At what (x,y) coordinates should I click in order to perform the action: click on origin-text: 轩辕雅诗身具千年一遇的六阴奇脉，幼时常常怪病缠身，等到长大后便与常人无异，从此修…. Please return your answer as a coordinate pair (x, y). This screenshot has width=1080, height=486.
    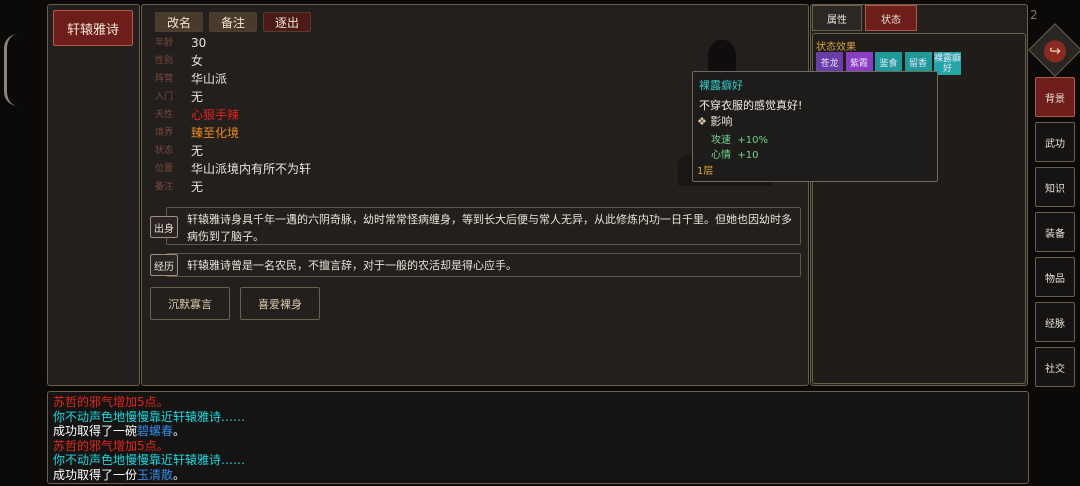
    Looking at the image, I should click on (489, 228).